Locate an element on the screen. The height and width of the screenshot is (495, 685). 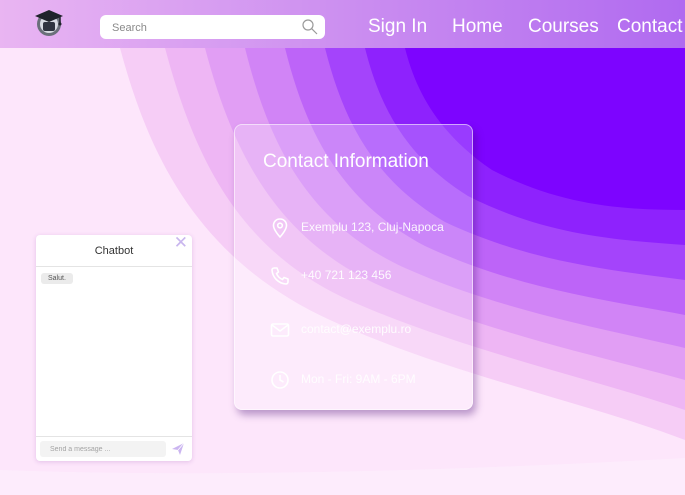
chatbot-header: Chatbot ✕ is located at coordinates (114, 250).